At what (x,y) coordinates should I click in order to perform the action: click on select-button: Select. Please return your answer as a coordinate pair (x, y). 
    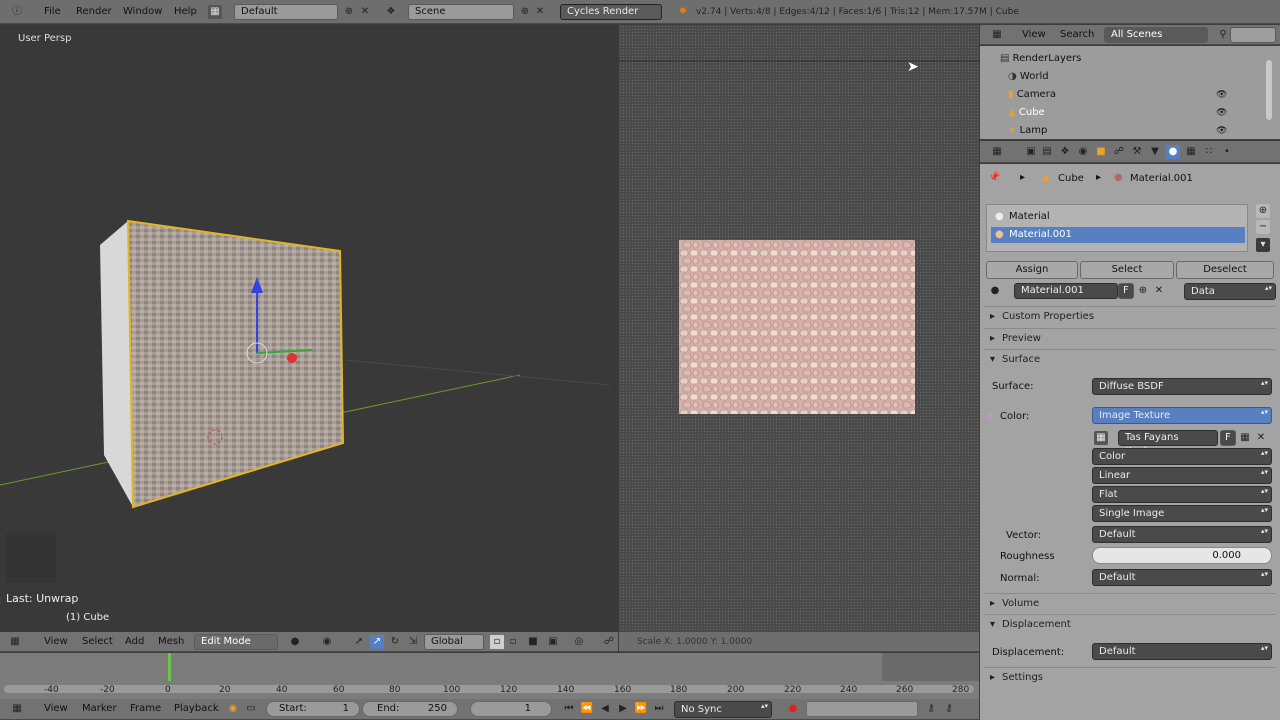
    Looking at the image, I should click on (1127, 270).